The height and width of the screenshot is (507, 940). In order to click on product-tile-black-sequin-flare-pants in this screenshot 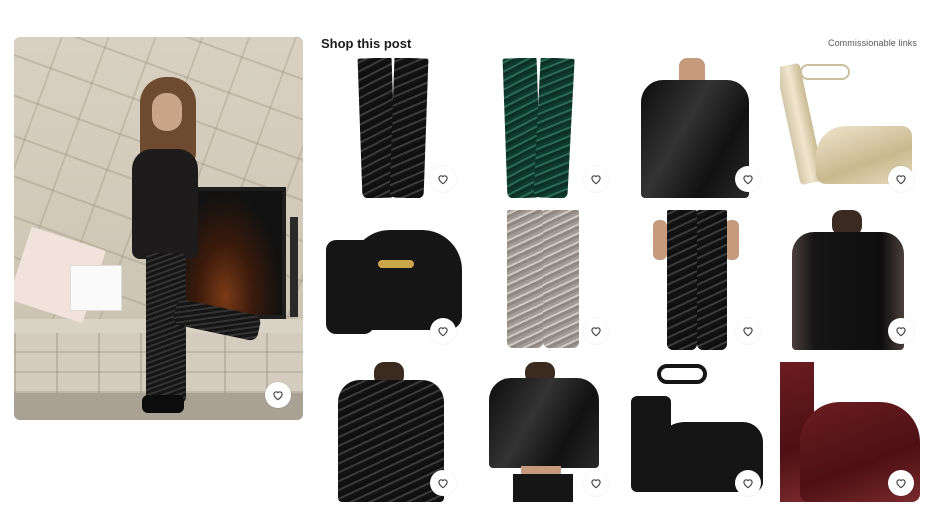, I will do `click(392, 128)`.